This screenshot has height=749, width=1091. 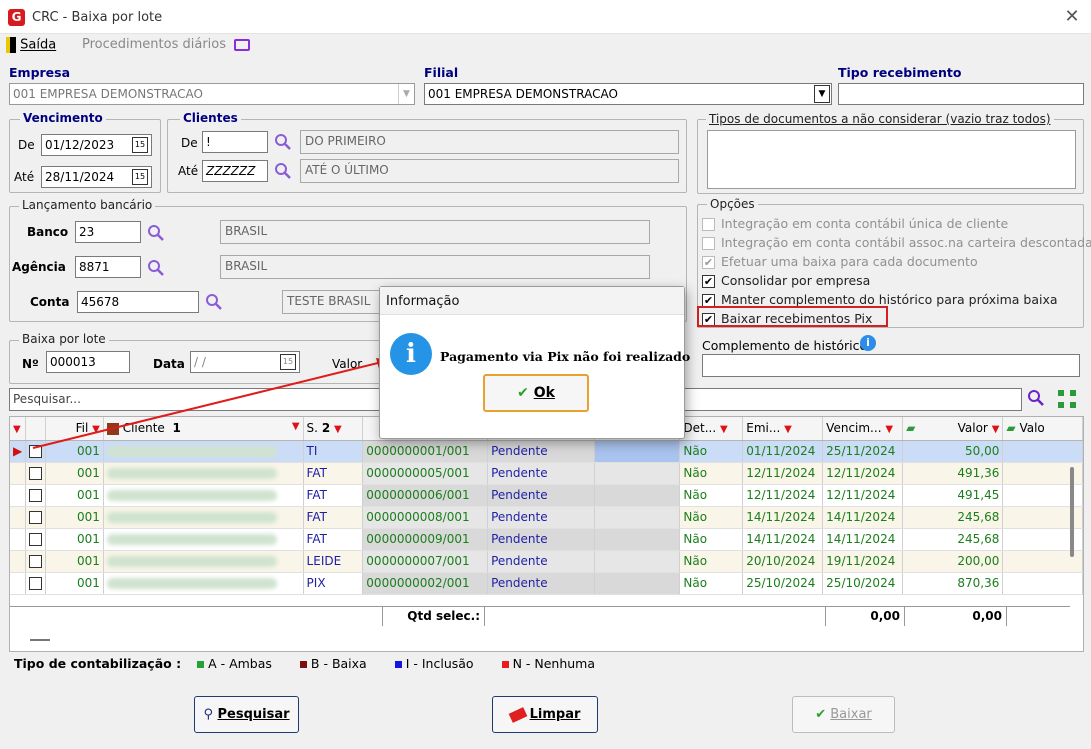 What do you see at coordinates (96, 177) in the screenshot?
I see `venc-ate-input: 28/11/2024 15` at bounding box center [96, 177].